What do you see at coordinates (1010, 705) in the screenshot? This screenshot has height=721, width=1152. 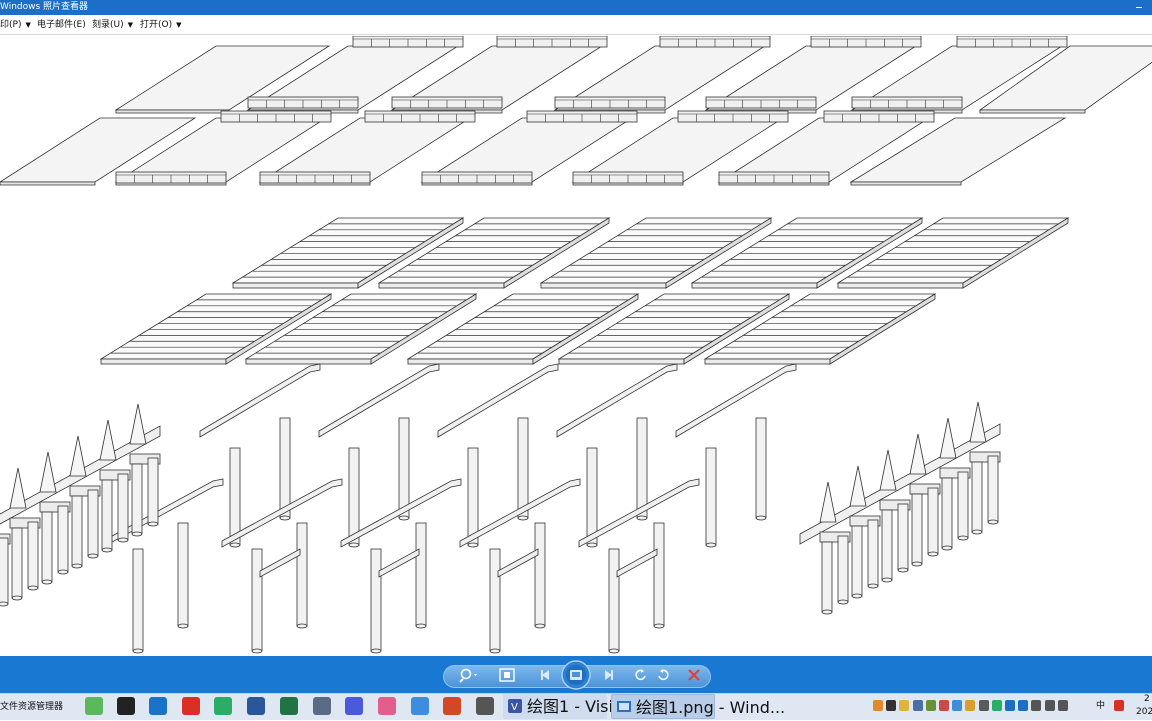 I see `cloud-tray-icon` at bounding box center [1010, 705].